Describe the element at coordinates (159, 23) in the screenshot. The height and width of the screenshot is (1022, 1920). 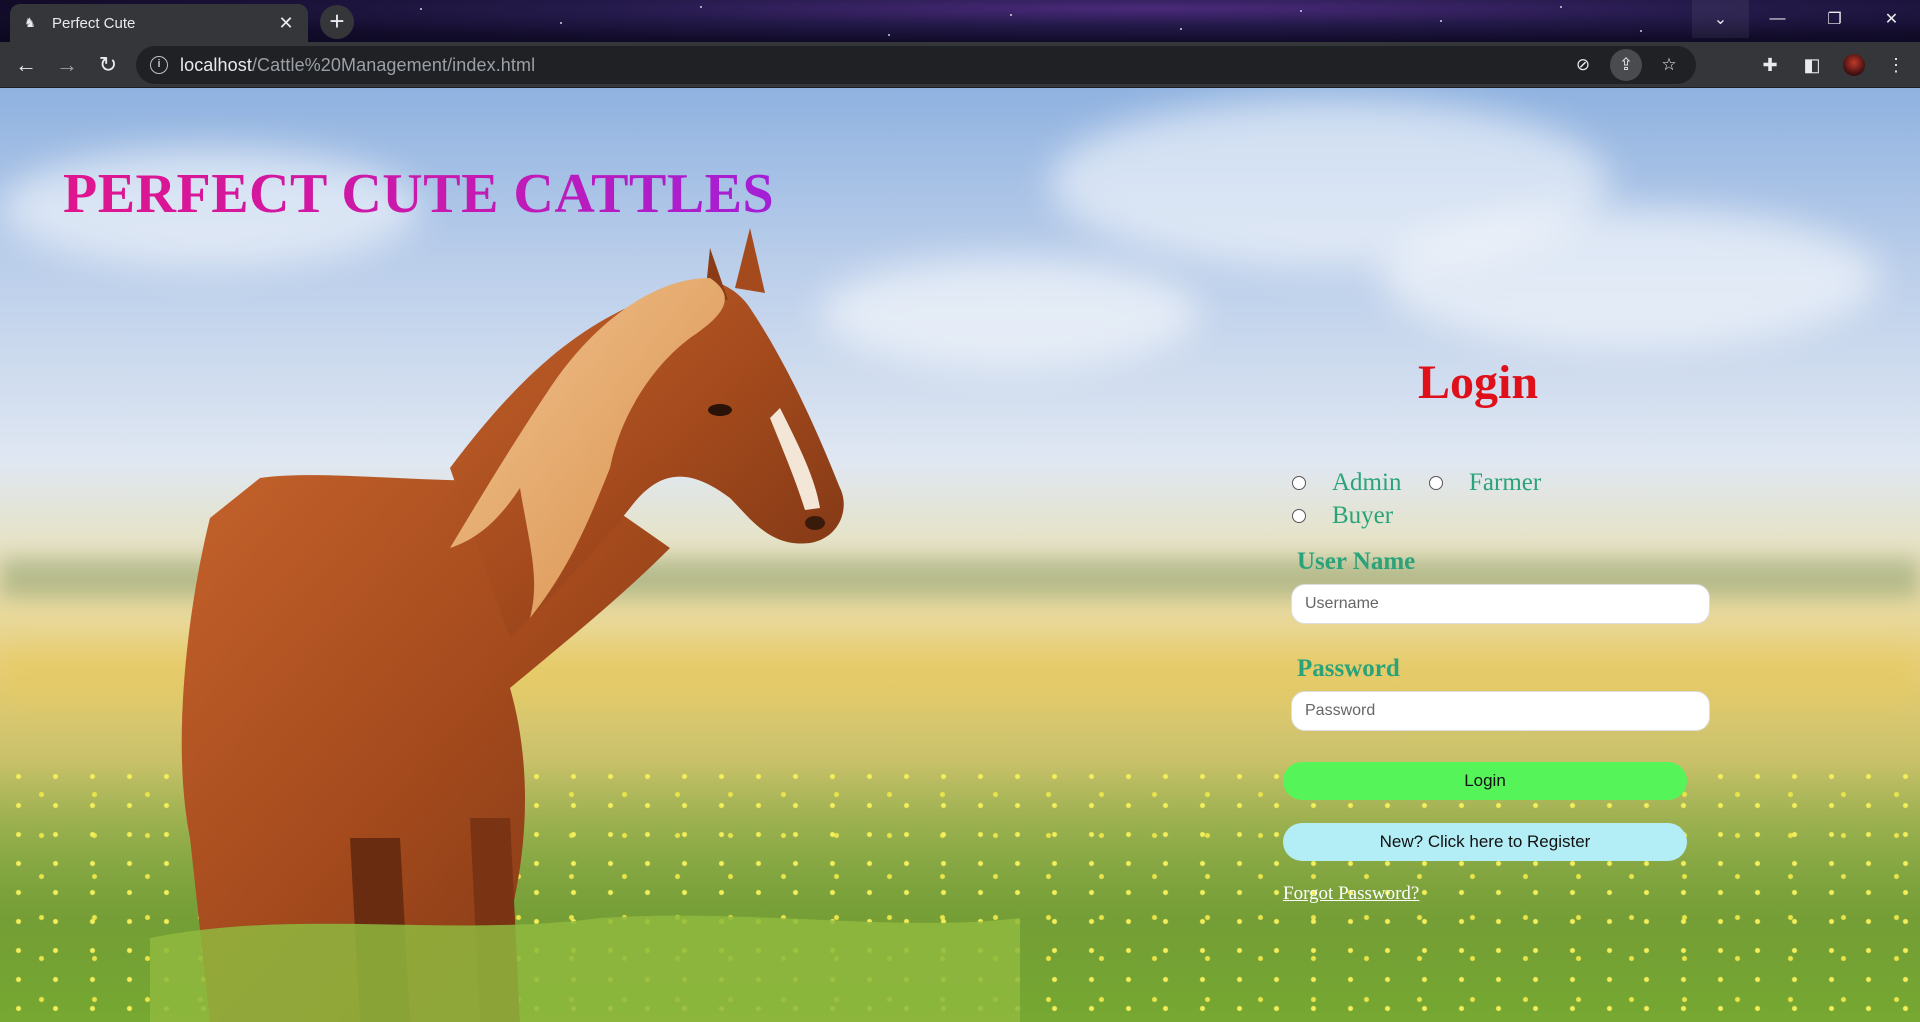
I see `browser-tab: ♞ Perfect Cute ✕` at that location.